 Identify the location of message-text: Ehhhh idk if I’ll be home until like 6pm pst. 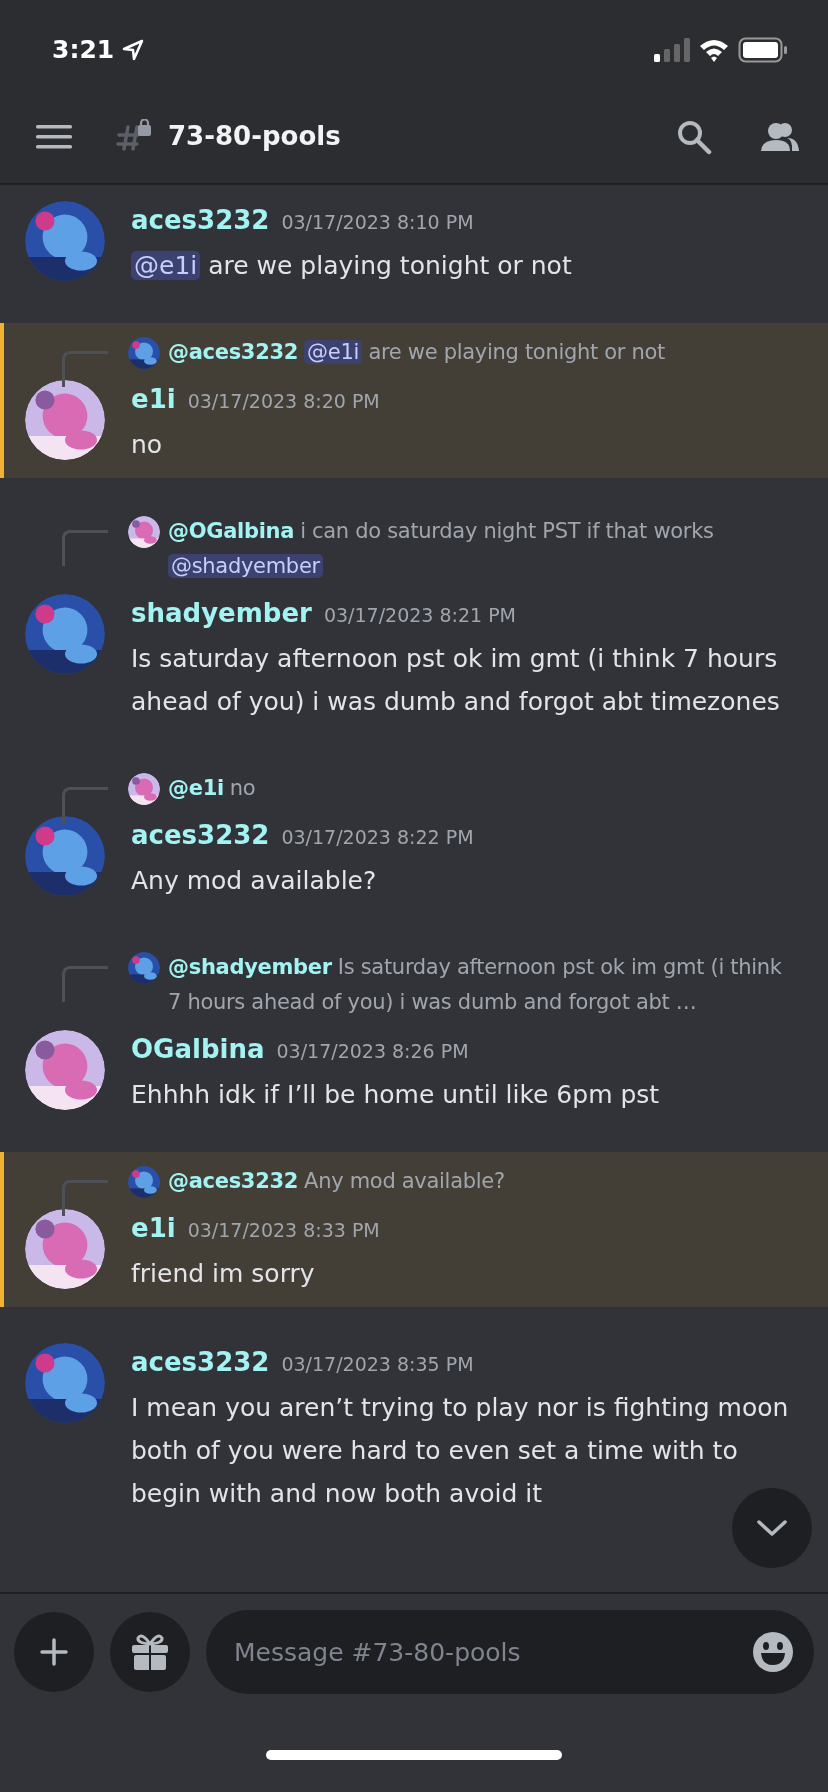
(395, 1095).